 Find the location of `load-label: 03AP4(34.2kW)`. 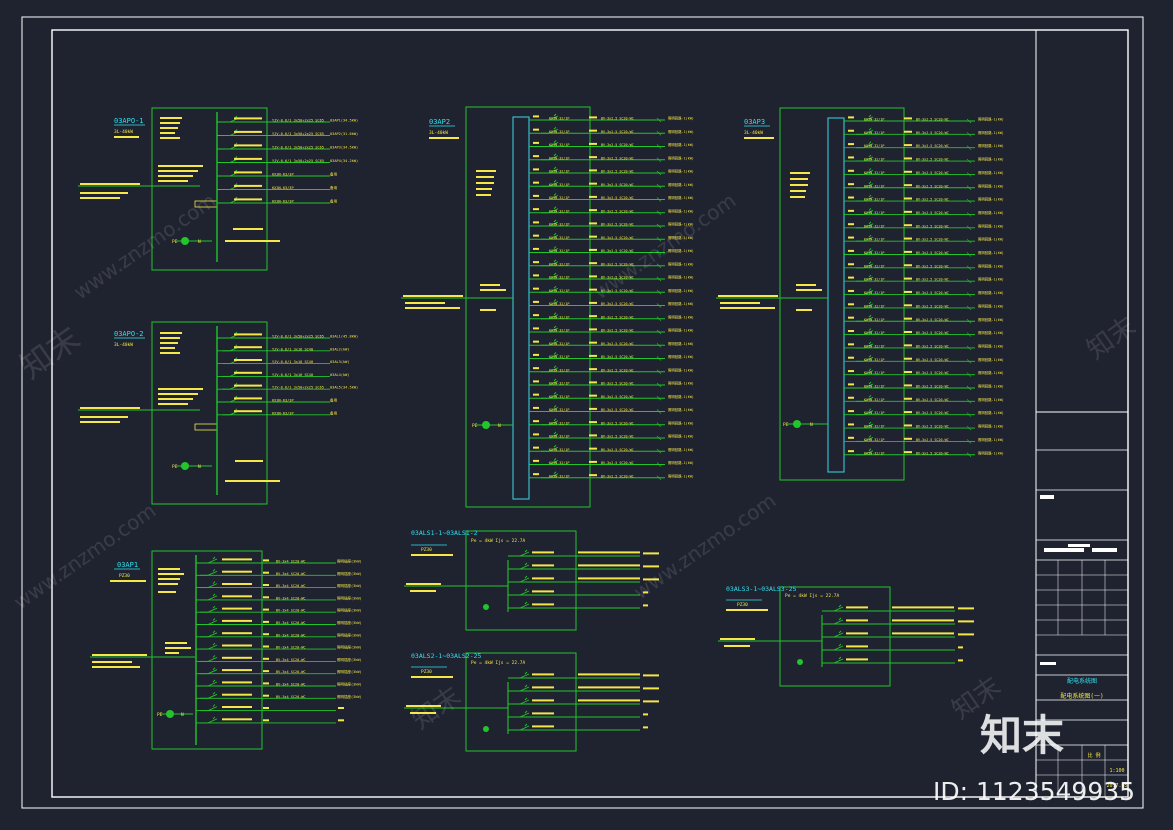

load-label: 03AP4(34.2kW) is located at coordinates (344, 161).